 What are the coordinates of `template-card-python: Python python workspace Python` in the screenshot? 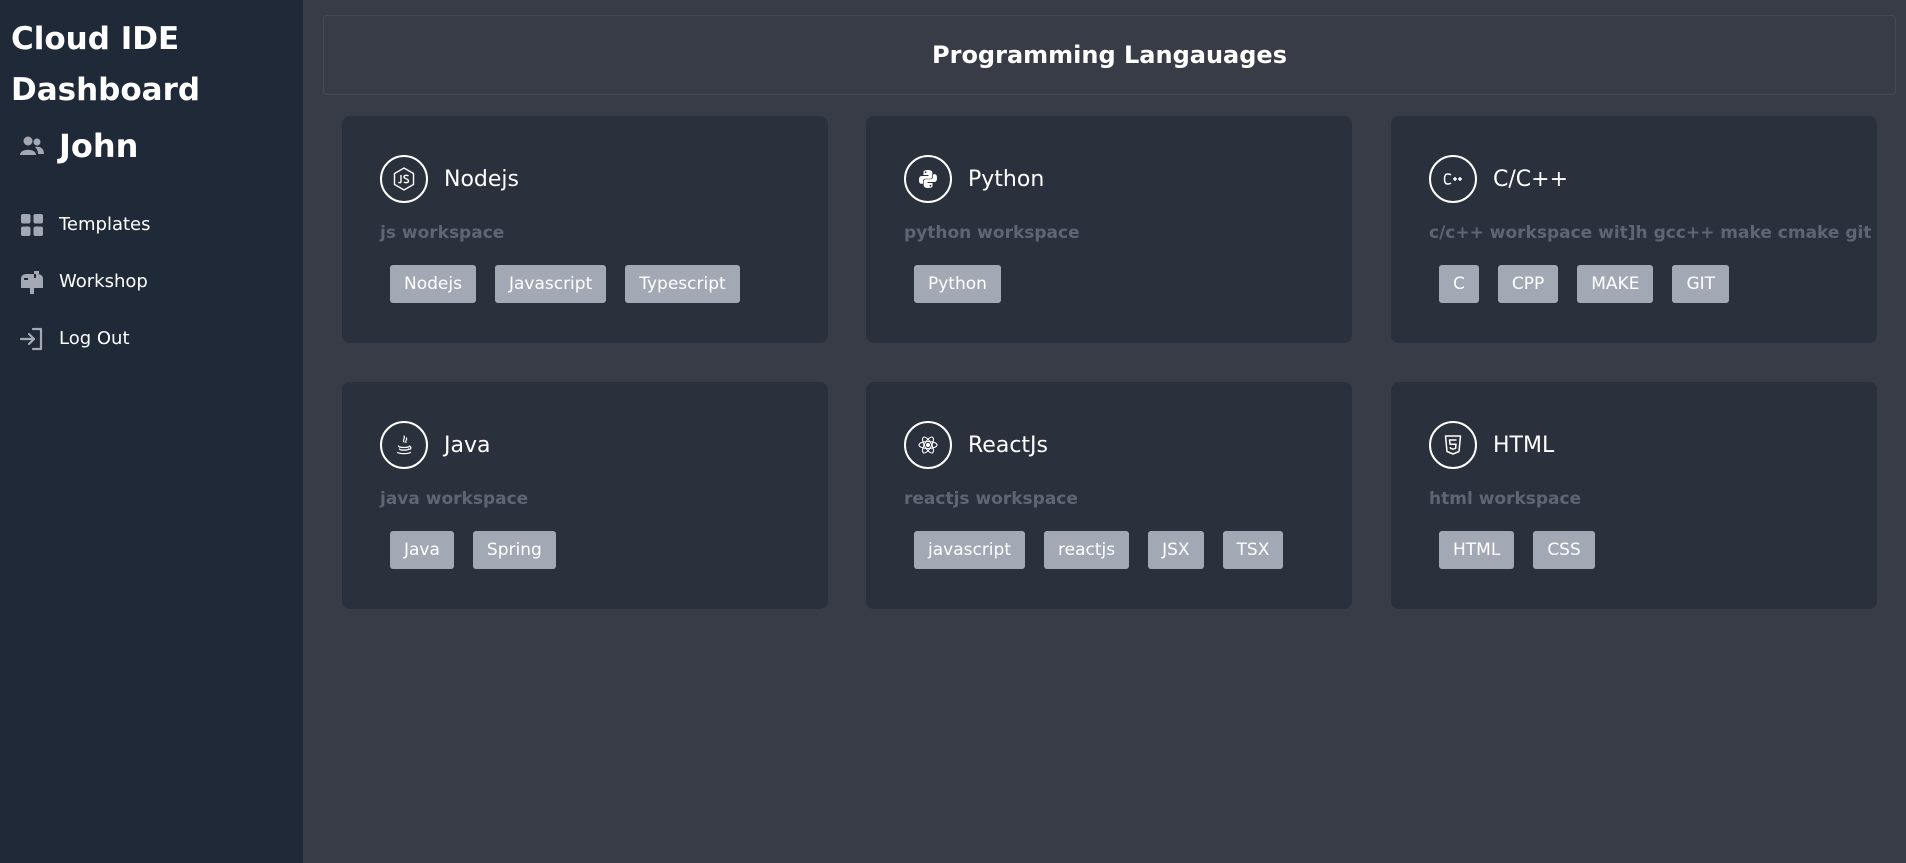 It's located at (1109, 229).